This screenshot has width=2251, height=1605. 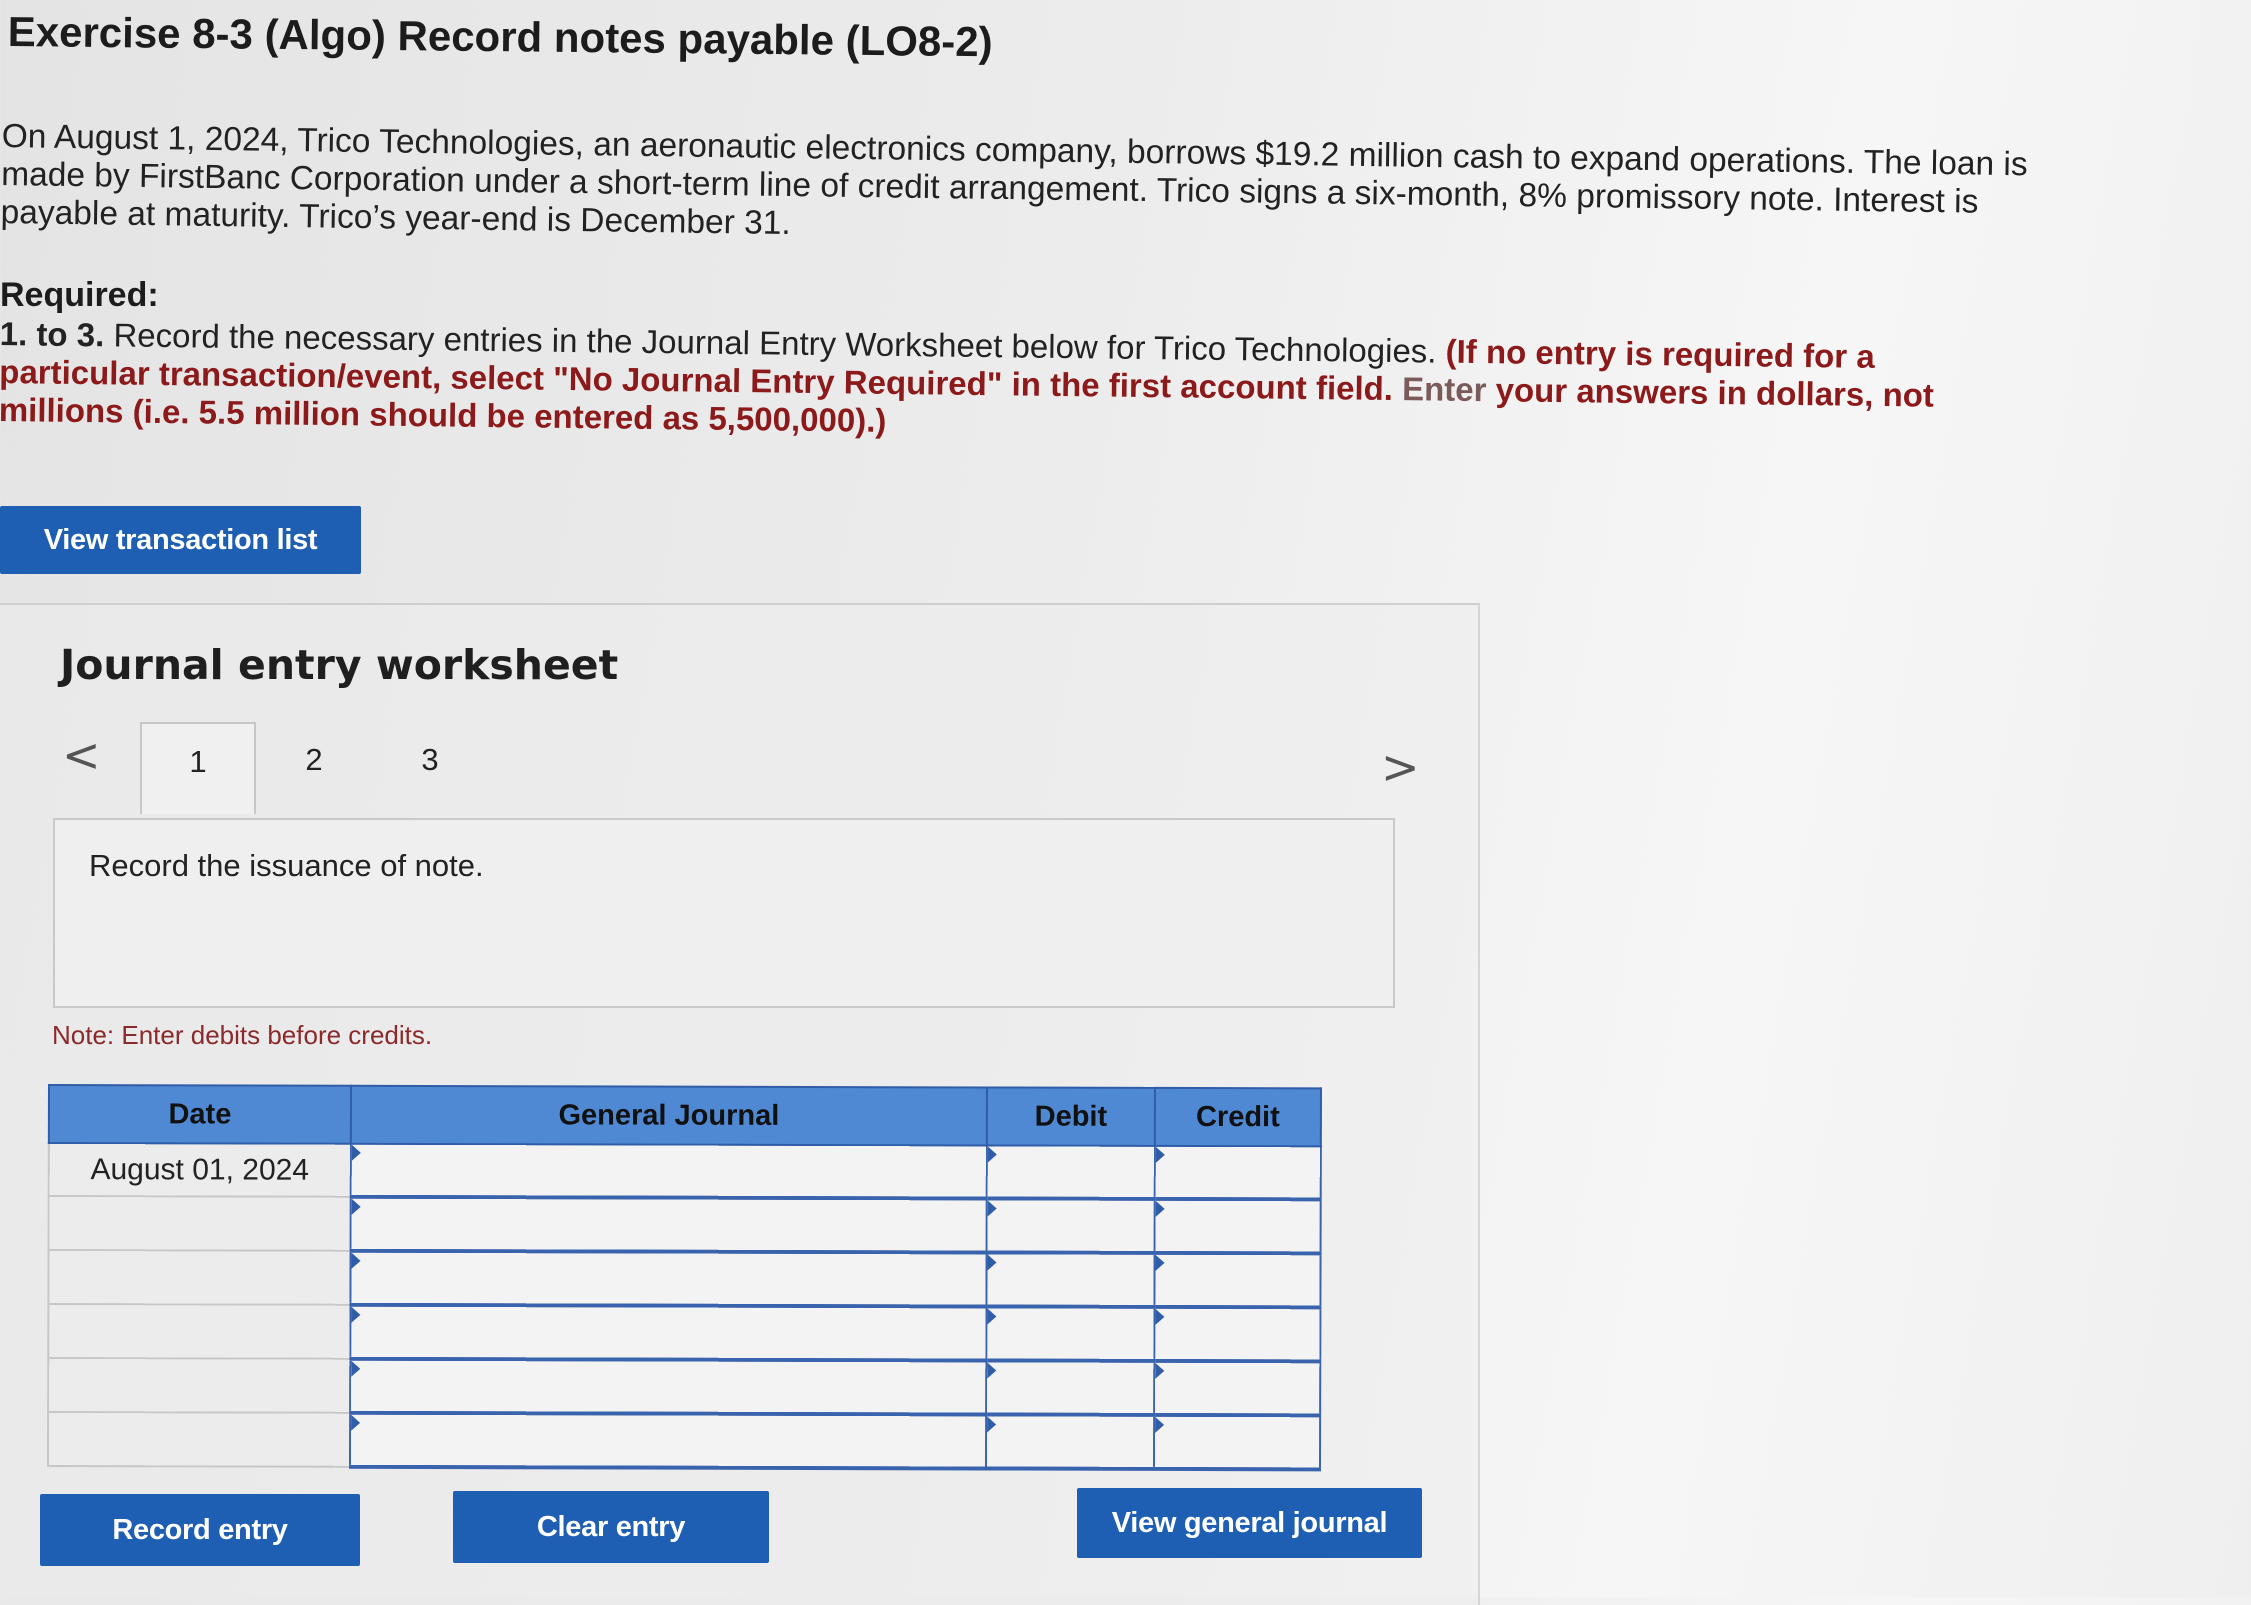 What do you see at coordinates (200, 1530) in the screenshot?
I see `record-entry-button: Record entry` at bounding box center [200, 1530].